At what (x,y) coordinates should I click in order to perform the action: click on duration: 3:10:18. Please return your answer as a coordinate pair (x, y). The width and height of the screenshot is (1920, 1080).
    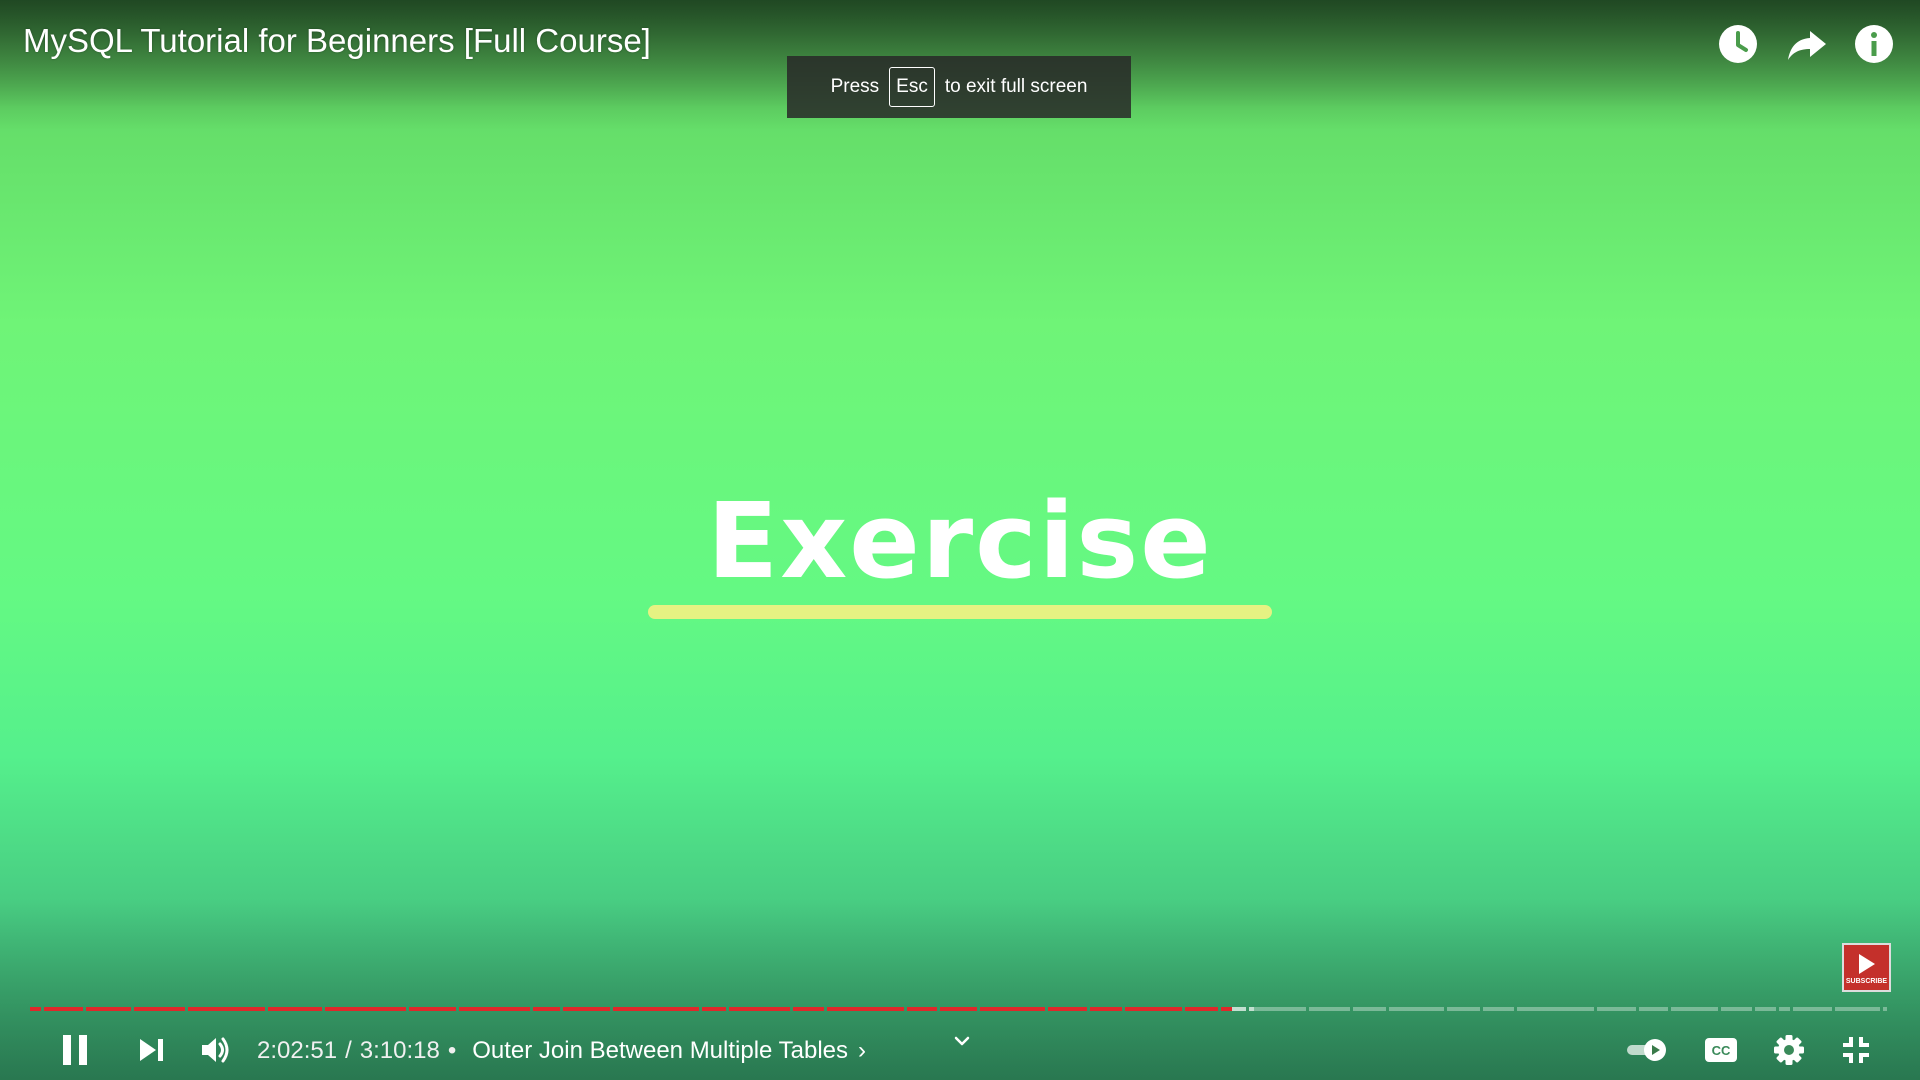
    Looking at the image, I should click on (399, 1050).